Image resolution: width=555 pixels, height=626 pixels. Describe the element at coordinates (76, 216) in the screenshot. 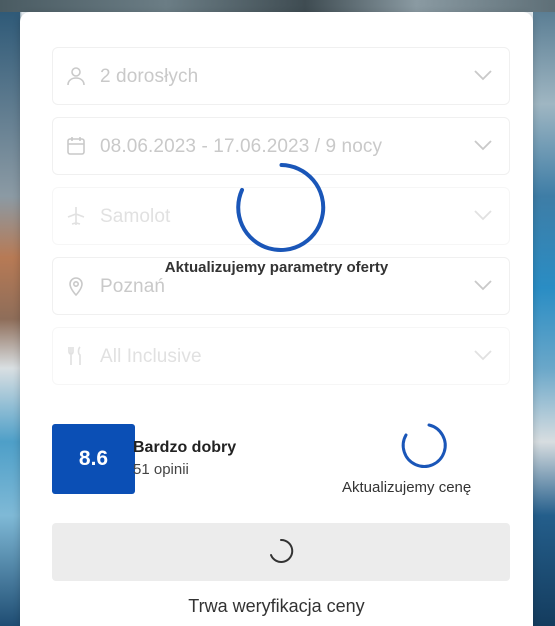

I see `plane-icon` at that location.